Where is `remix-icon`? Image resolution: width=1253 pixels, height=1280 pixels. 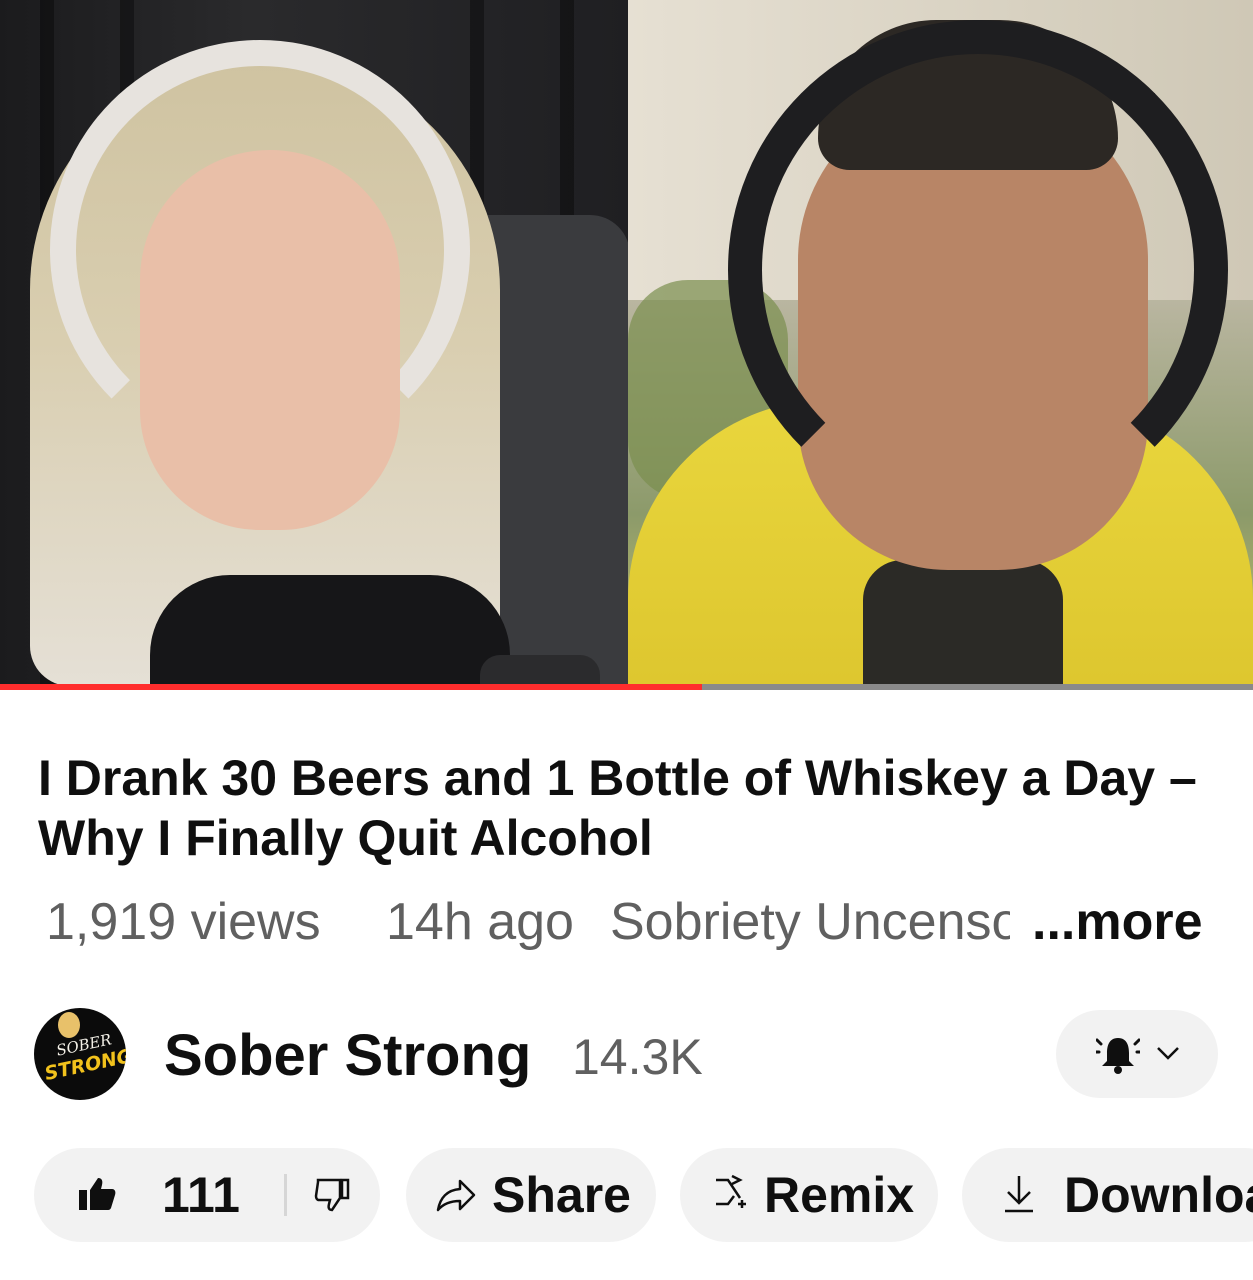
remix-icon is located at coordinates (731, 1191).